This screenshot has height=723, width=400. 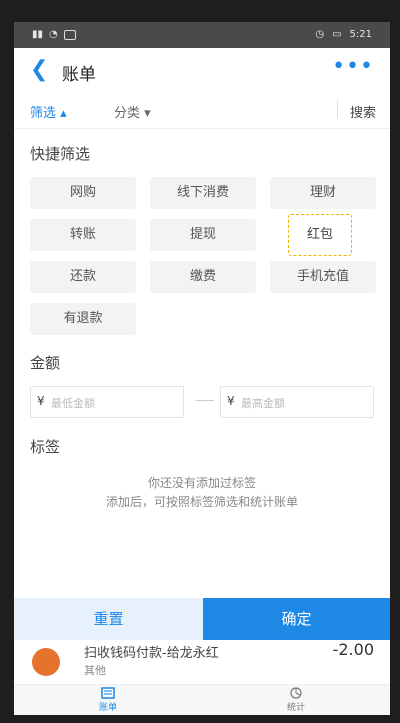 What do you see at coordinates (296, 700) in the screenshot?
I see `tab-stats: 统计` at bounding box center [296, 700].